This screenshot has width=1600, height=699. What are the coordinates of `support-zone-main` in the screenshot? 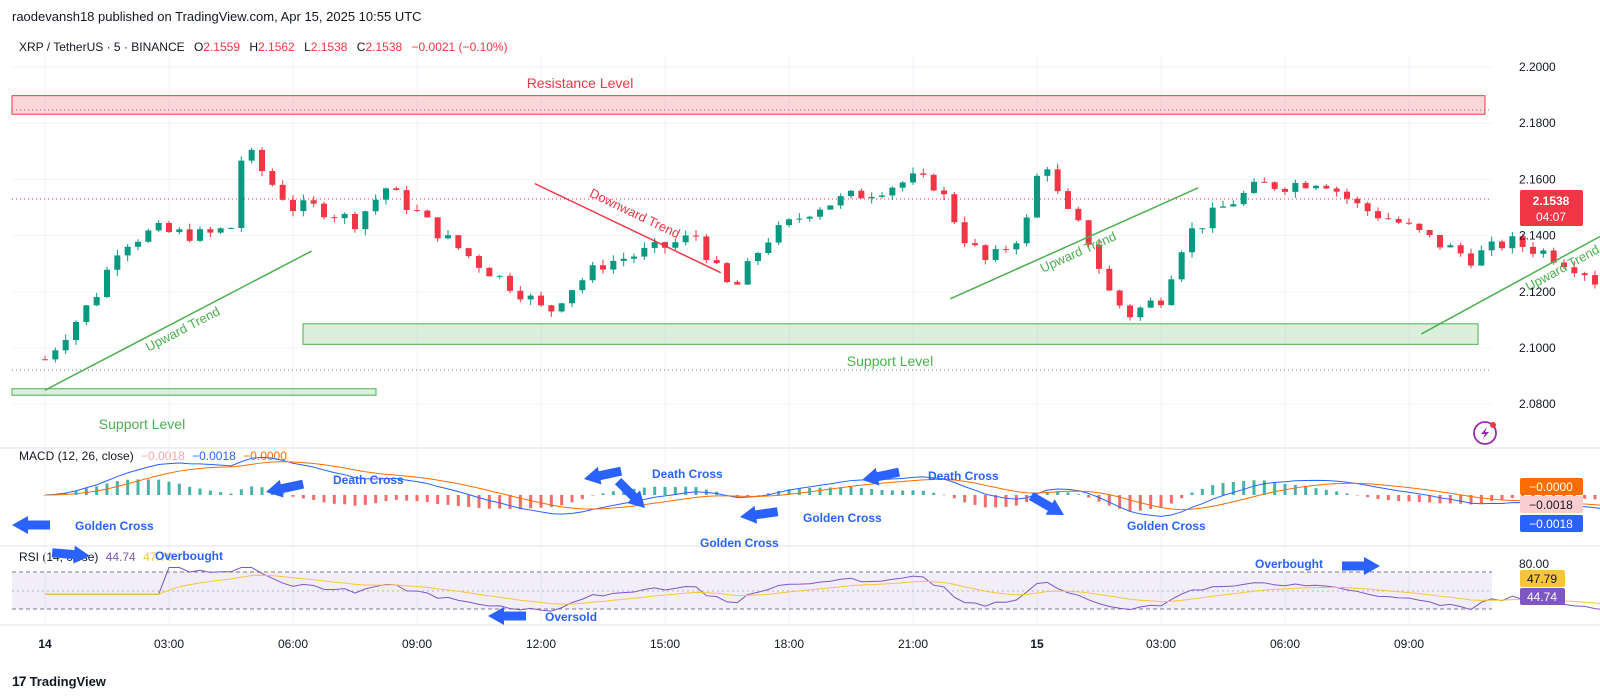 It's located at (890, 334).